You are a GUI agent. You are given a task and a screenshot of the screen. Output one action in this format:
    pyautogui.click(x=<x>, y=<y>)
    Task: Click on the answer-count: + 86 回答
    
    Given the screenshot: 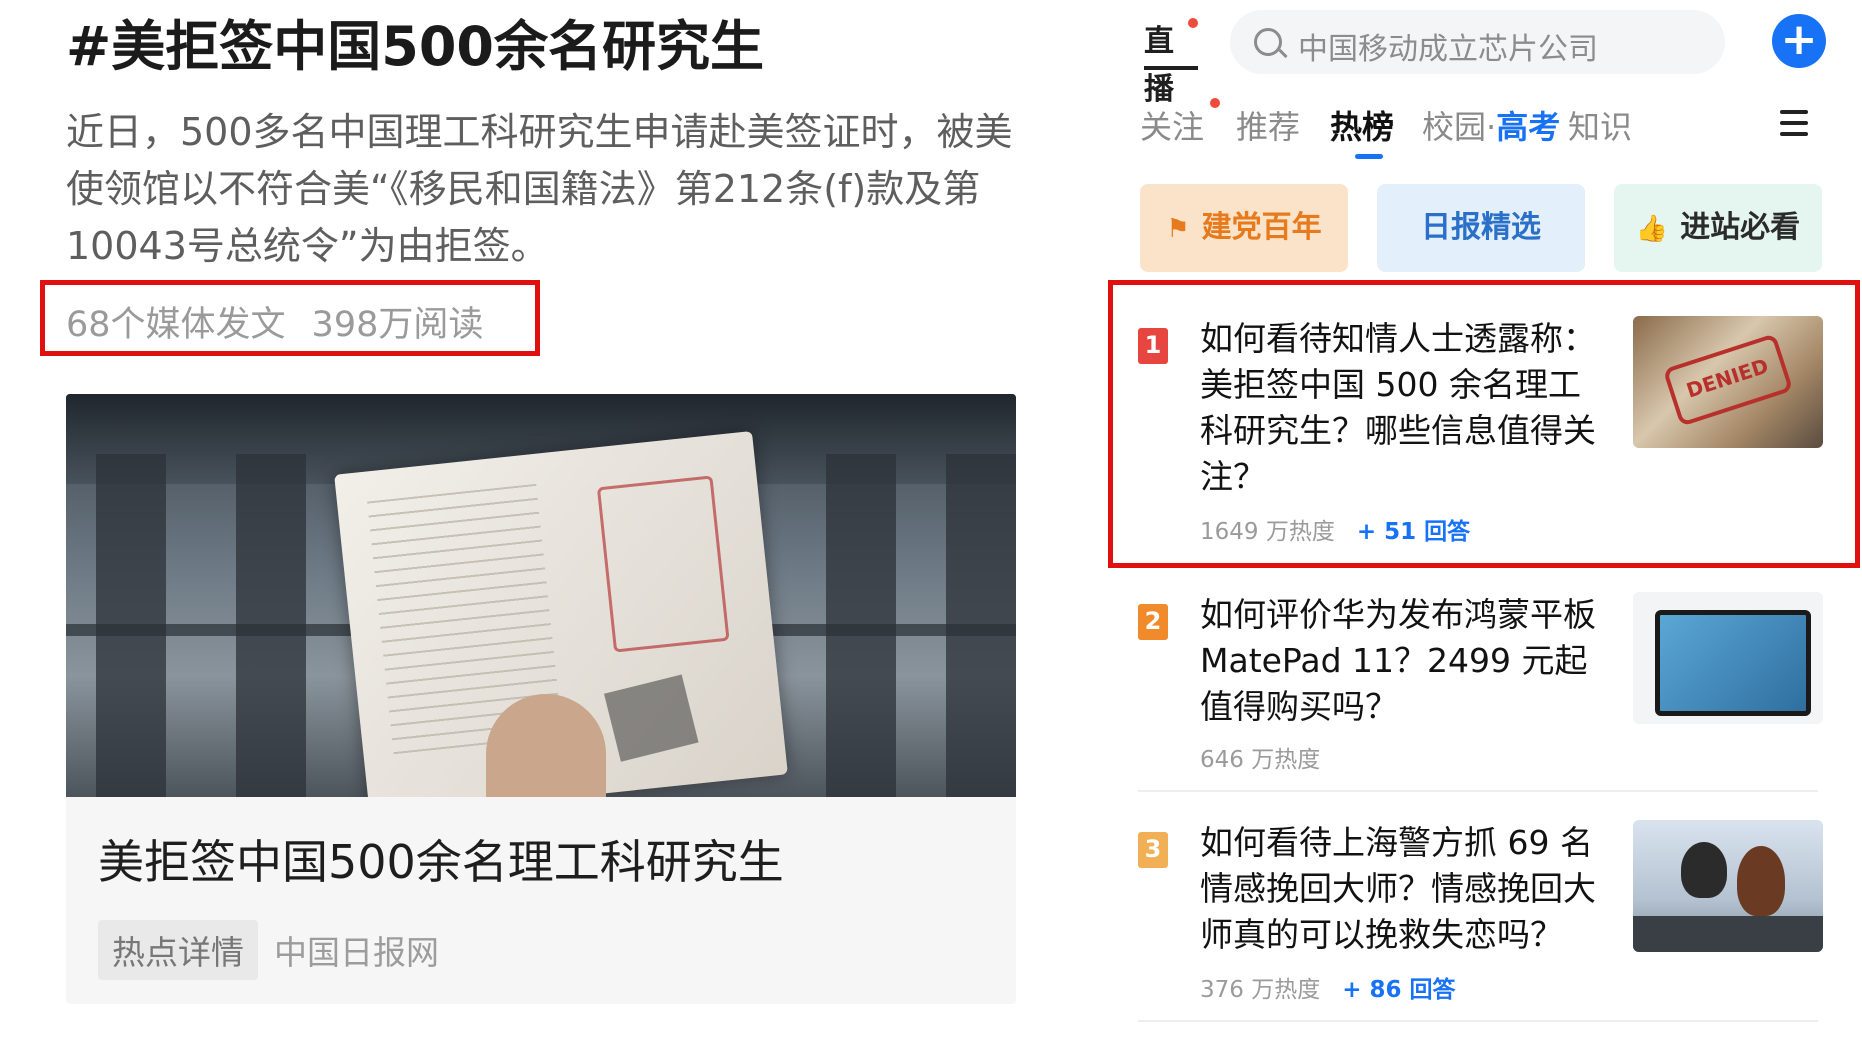 What is the action you would take?
    pyautogui.click(x=1398, y=990)
    